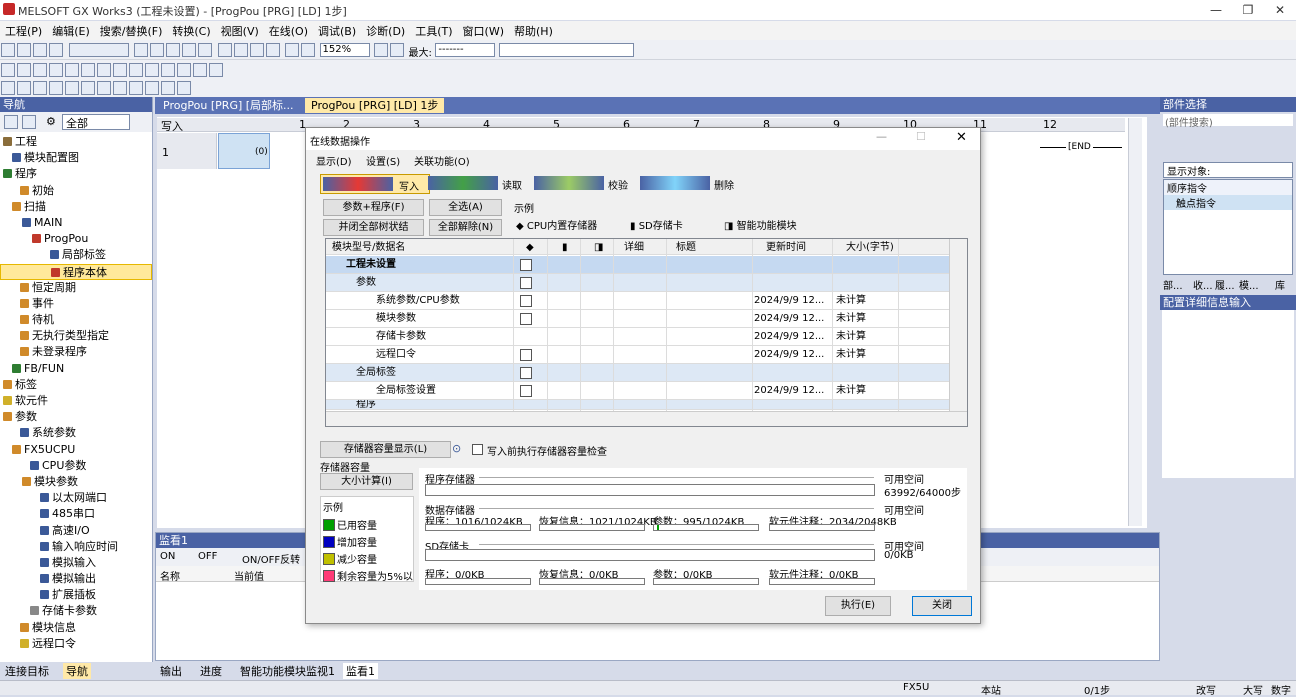 The image size is (1296, 697). I want to click on mode-write-button: 写入, so click(375, 184).